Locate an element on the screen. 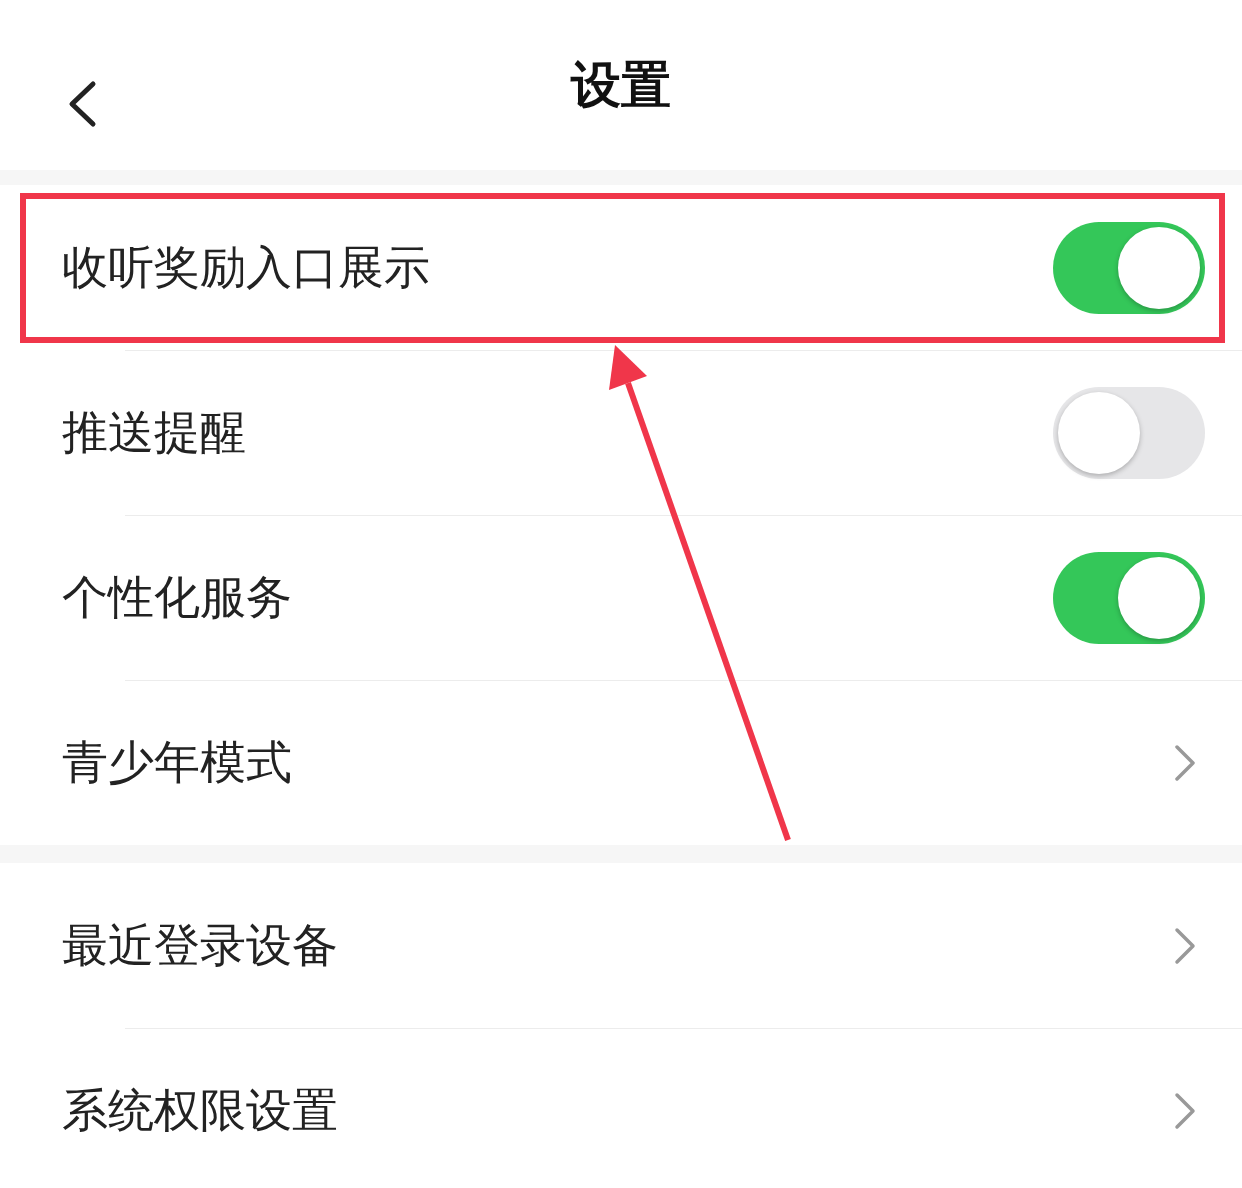  setting-label: 系统权限设置 is located at coordinates (200, 1110).